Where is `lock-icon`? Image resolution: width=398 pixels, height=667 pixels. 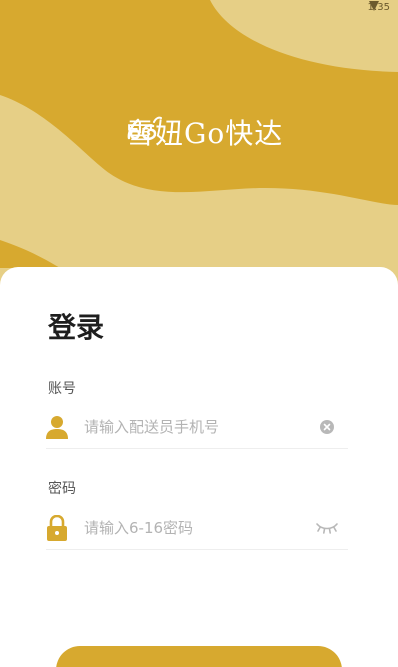 lock-icon is located at coordinates (57, 527).